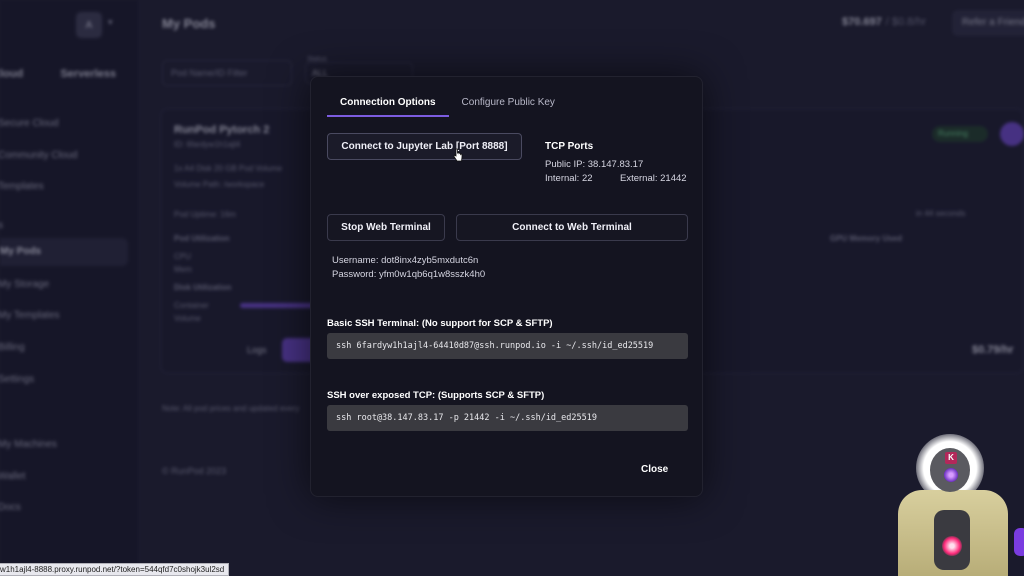 This screenshot has height=576, width=1024. What do you see at coordinates (110, 22) in the screenshot?
I see `chevron-down-icon: ▾` at bounding box center [110, 22].